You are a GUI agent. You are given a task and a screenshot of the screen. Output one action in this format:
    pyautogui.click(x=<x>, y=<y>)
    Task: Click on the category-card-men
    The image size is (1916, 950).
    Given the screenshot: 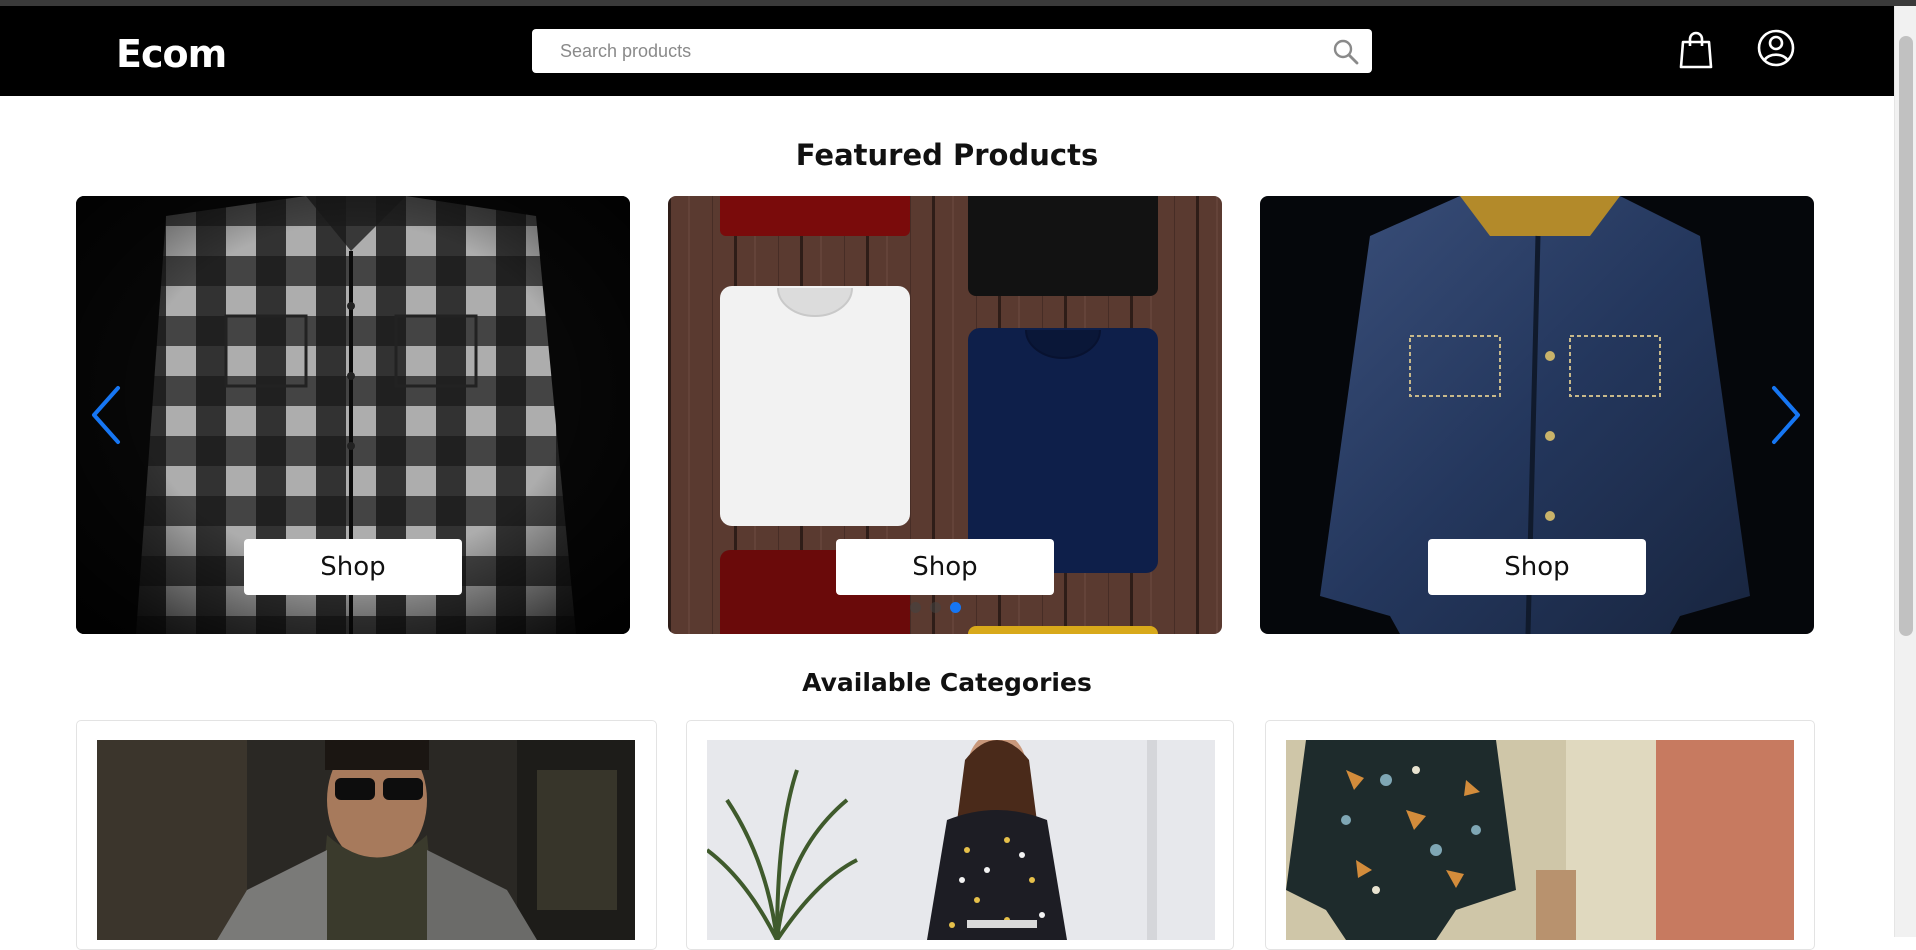 What is the action you would take?
    pyautogui.click(x=366, y=835)
    